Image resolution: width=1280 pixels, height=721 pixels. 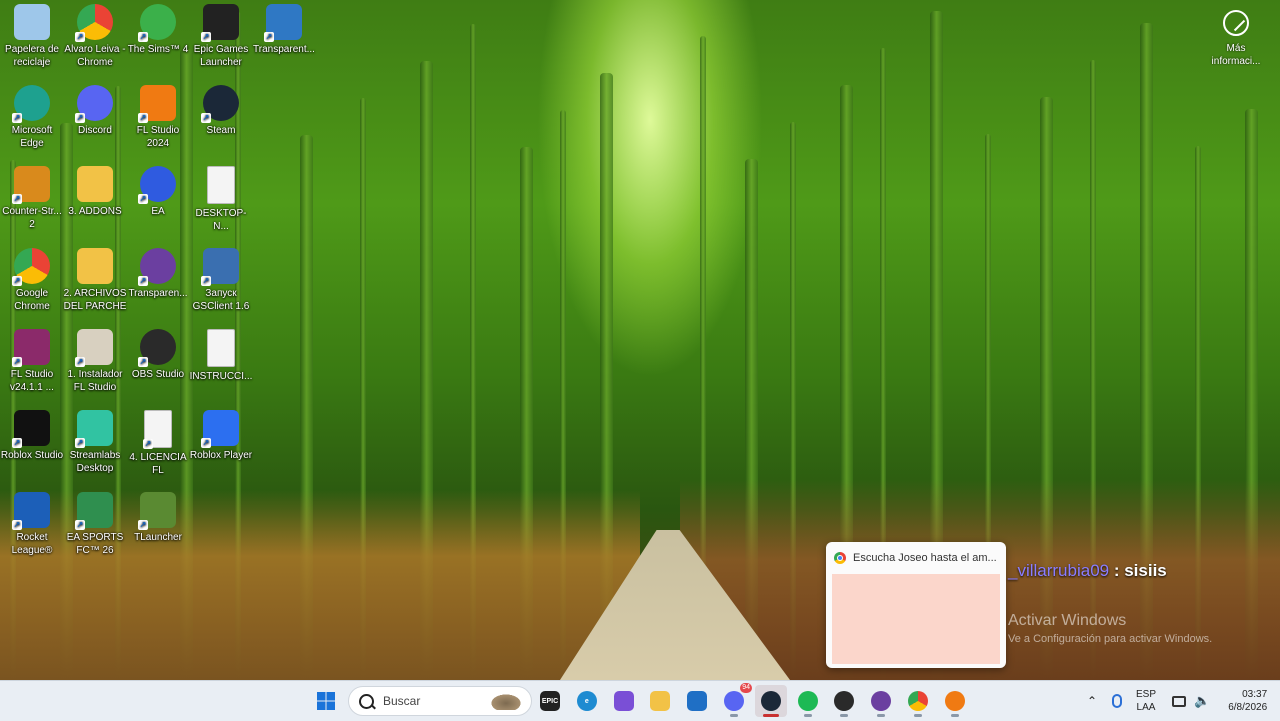 What do you see at coordinates (32, 455) in the screenshot?
I see `desktop-icon-label: Roblox Studio` at bounding box center [32, 455].